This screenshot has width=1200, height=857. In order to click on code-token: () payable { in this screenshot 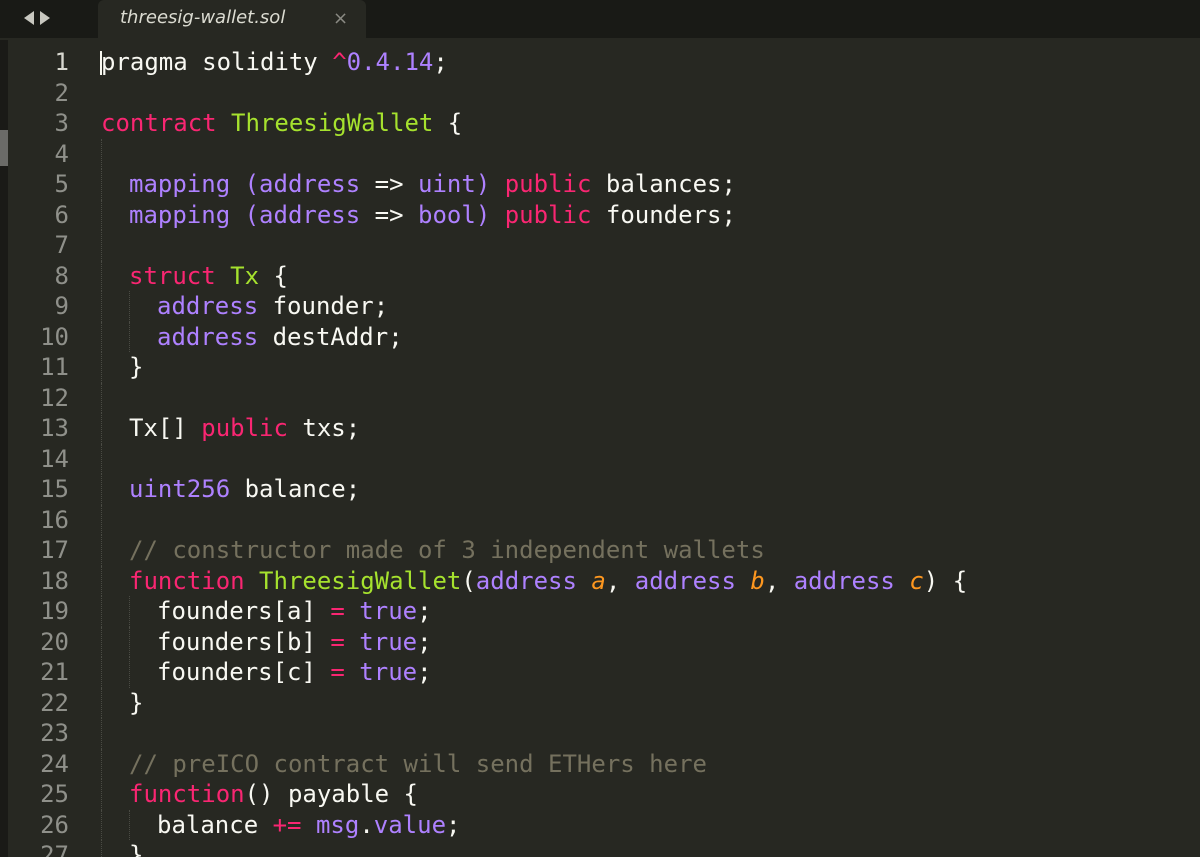, I will do `click(331, 794)`.